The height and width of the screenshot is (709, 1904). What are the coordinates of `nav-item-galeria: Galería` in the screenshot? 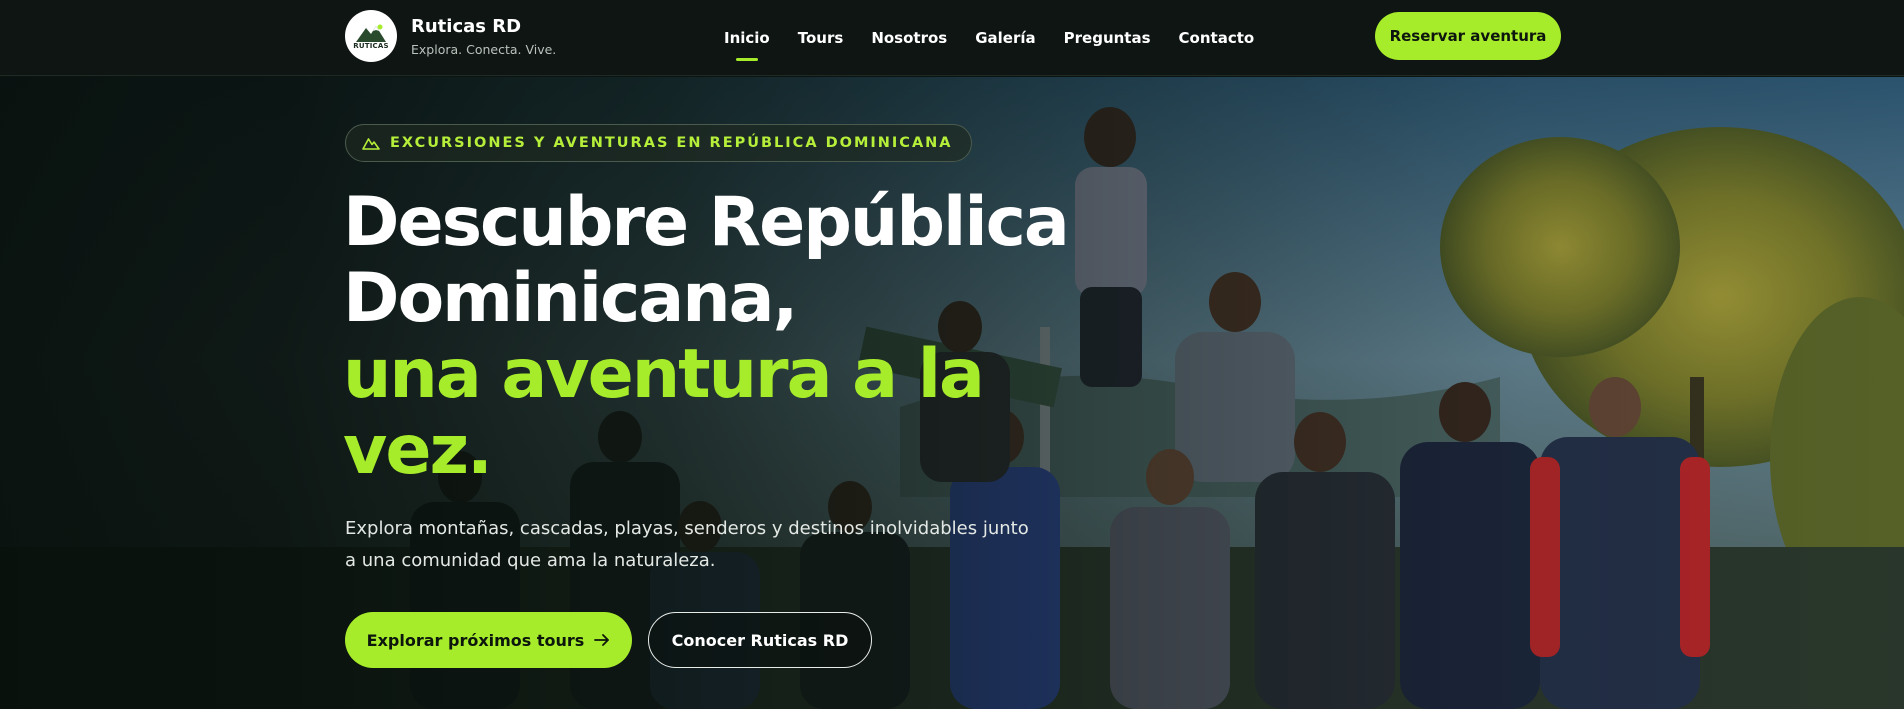 It's located at (1005, 38).